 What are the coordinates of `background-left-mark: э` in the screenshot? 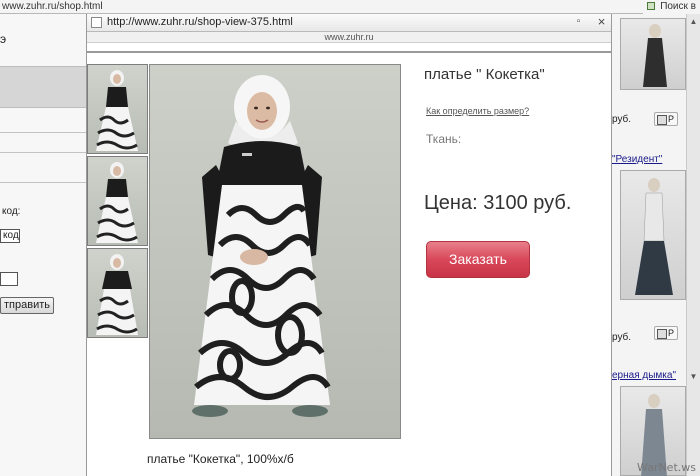 It's located at (3, 39).